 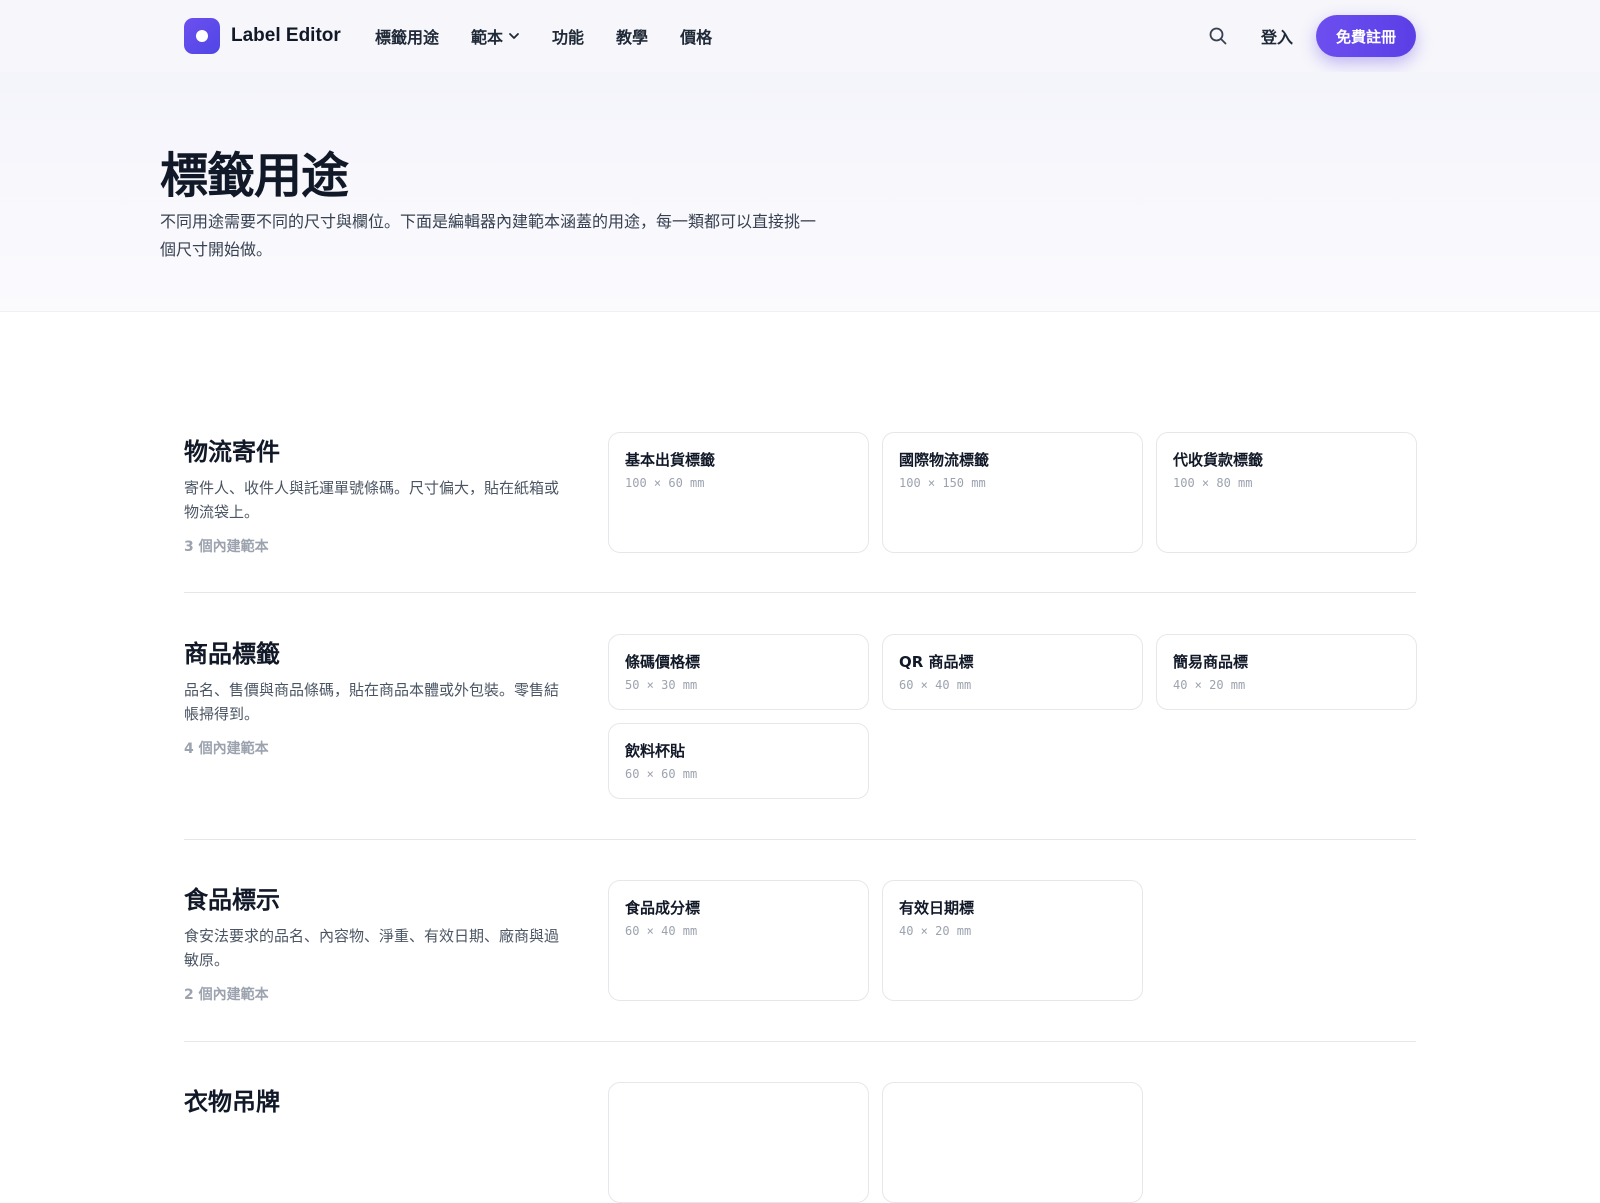 What do you see at coordinates (663, 662) in the screenshot?
I see `template-name: 條碼價格標` at bounding box center [663, 662].